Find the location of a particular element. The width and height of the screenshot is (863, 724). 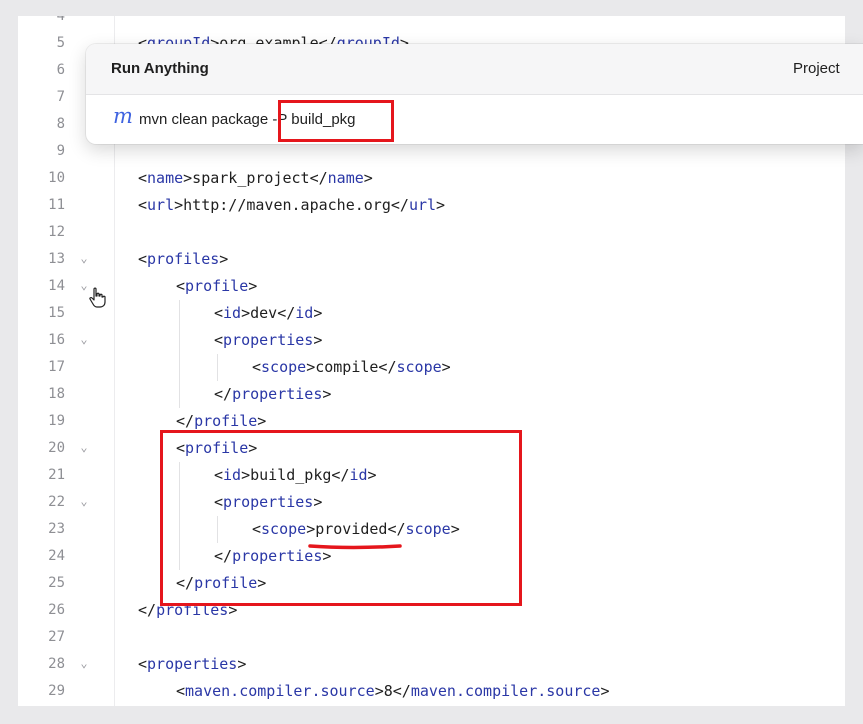

xml-text: >build_pkg</ is located at coordinates (295, 475).